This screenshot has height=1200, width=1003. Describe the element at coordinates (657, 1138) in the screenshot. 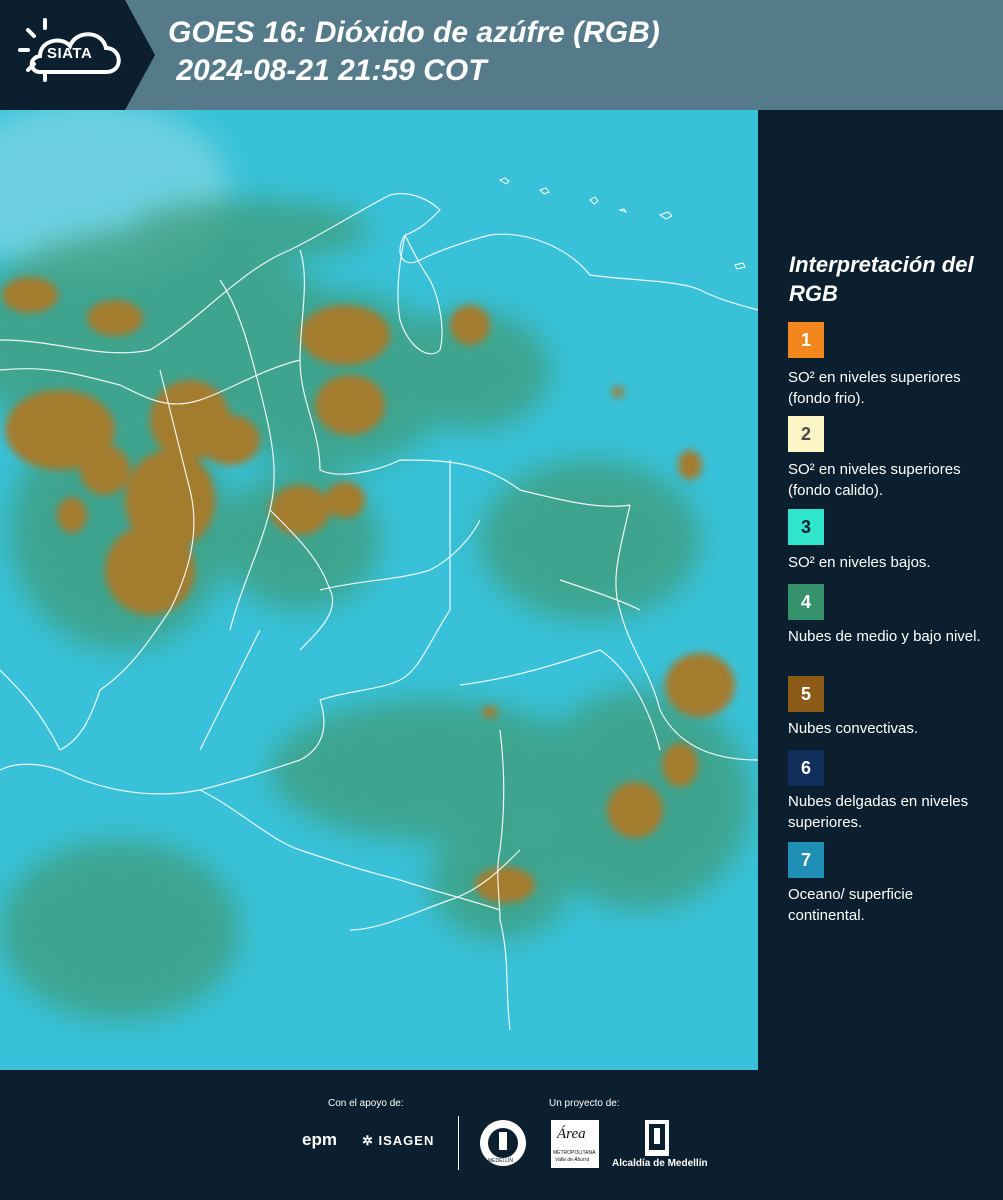

I see `alcaldia-crest-icon` at that location.